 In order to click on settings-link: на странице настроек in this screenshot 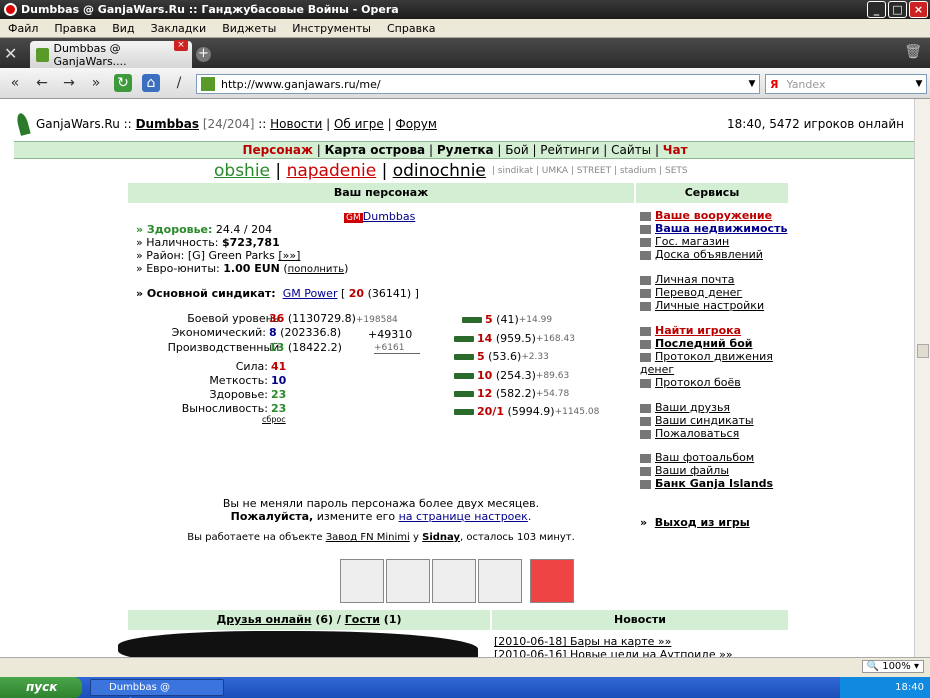, I will do `click(463, 516)`.